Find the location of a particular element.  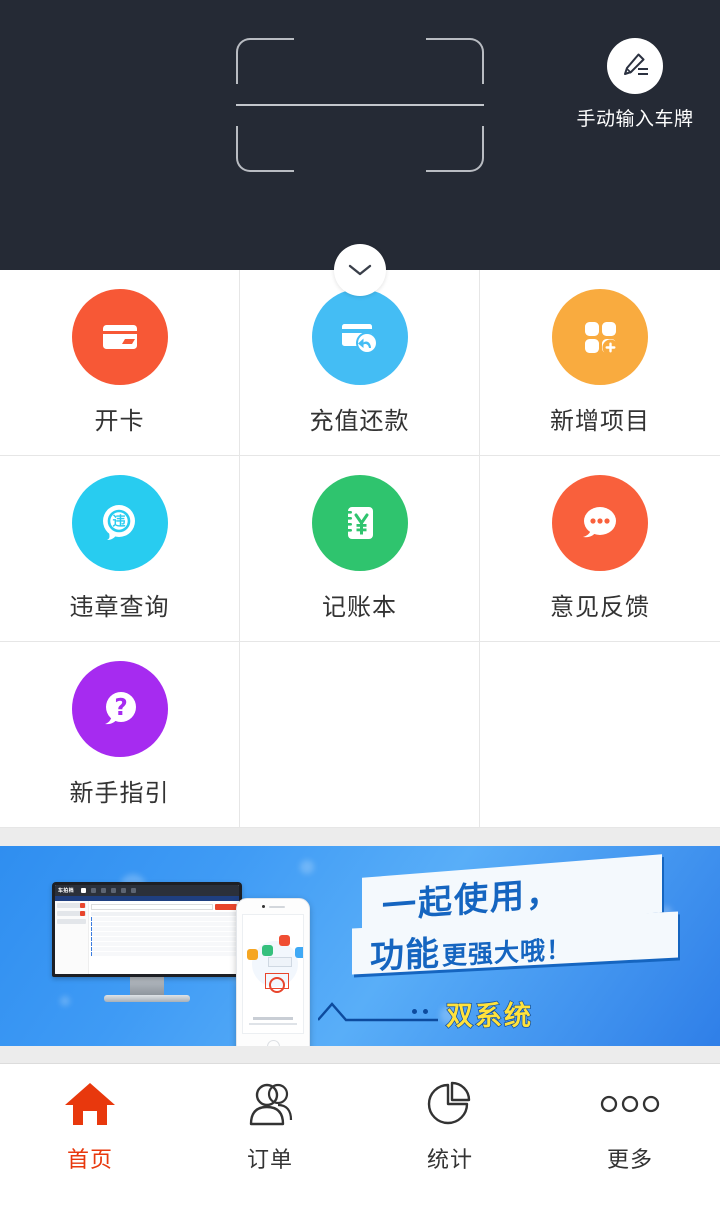

grid-plus-icon is located at coordinates (600, 337).